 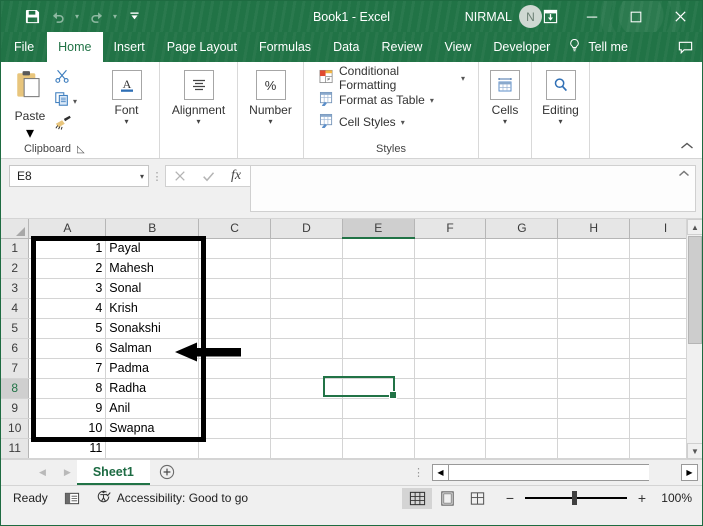 I want to click on cell-e10, so click(x=378, y=428).